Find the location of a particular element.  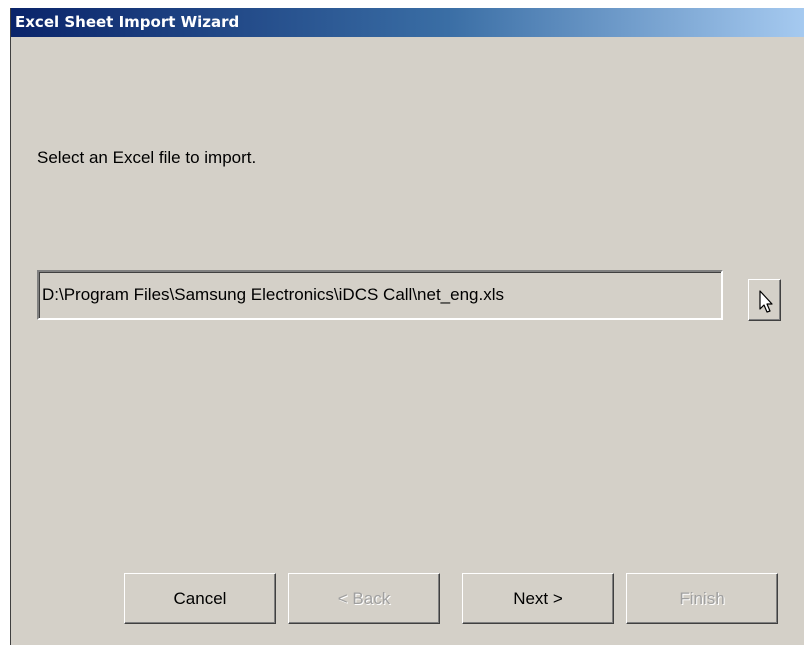

instruction-text: Select an Excel file to import. is located at coordinates (147, 157).